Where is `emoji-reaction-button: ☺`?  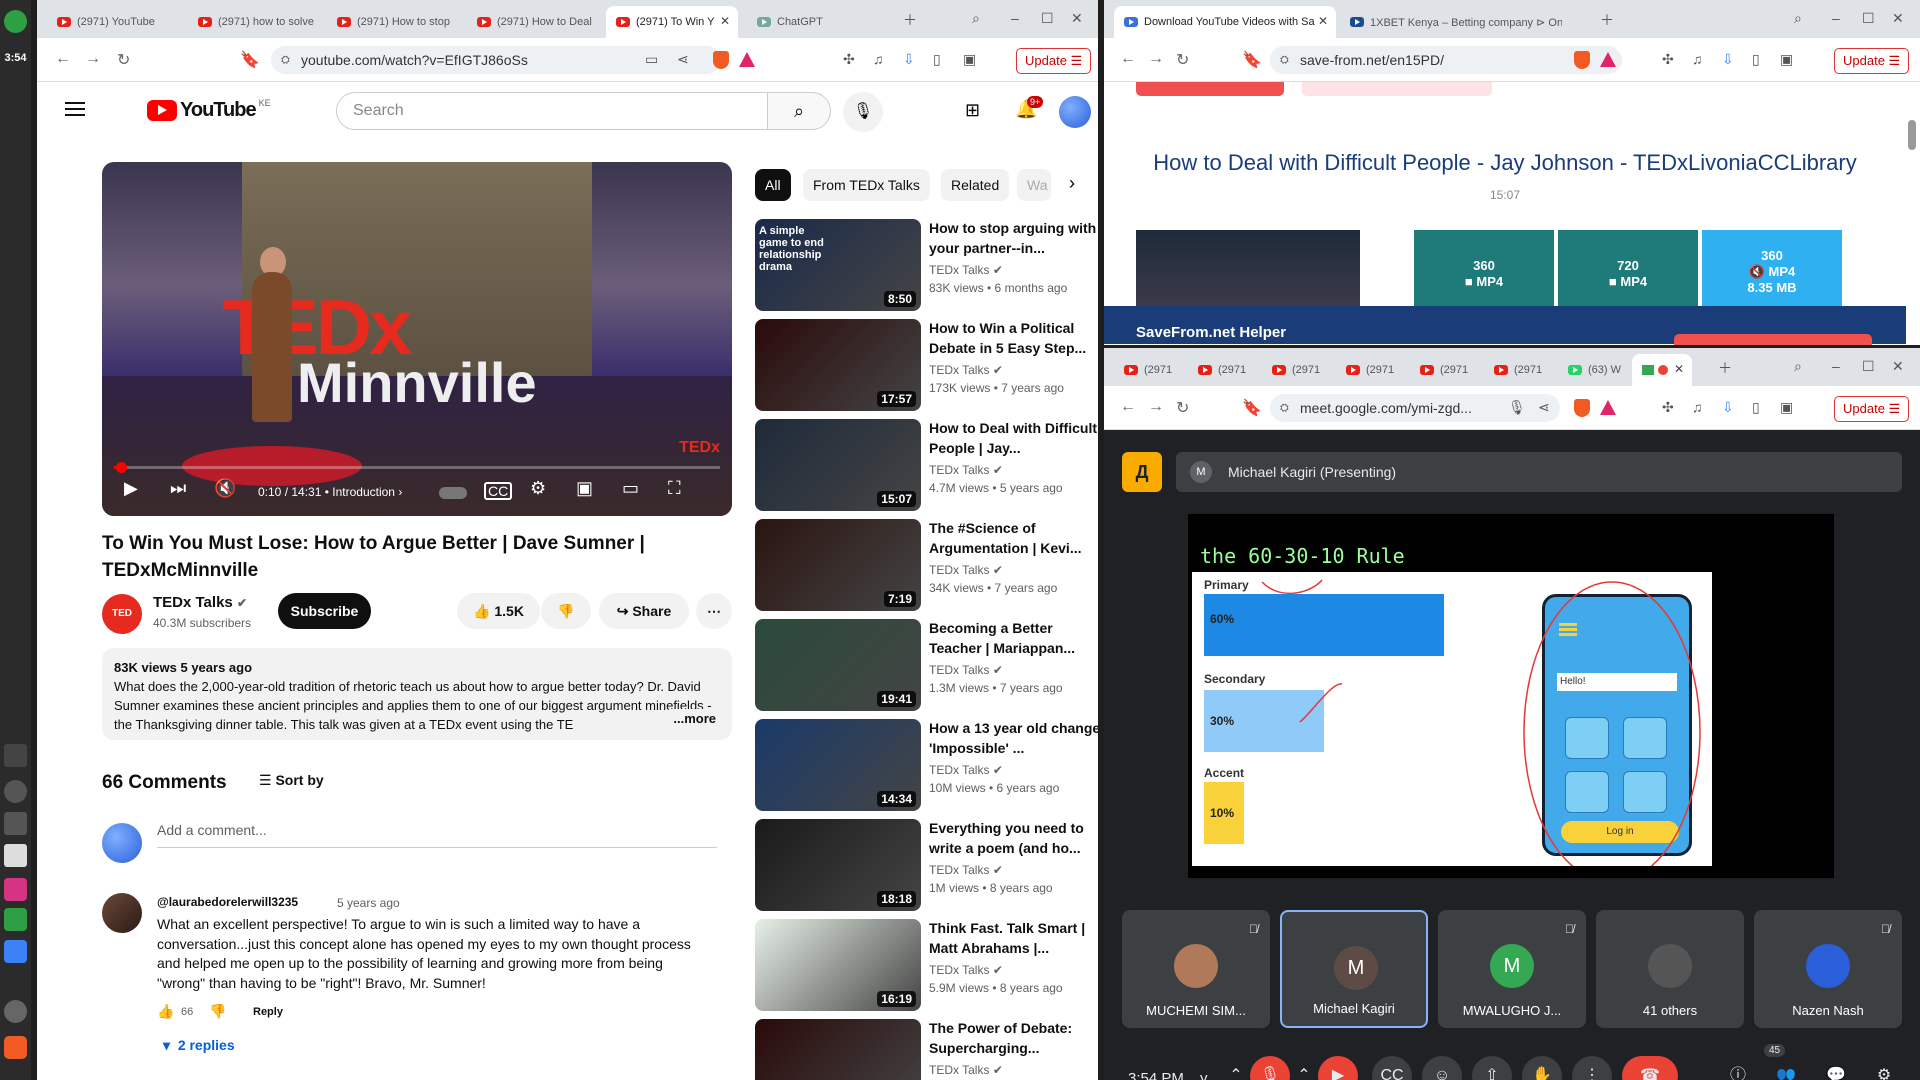
emoji-reaction-button: ☺ is located at coordinates (1442, 1068).